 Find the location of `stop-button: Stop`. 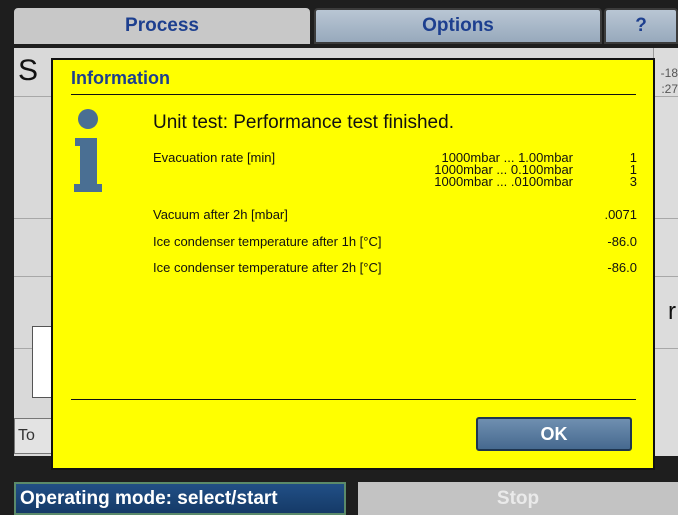

stop-button: Stop is located at coordinates (518, 498).